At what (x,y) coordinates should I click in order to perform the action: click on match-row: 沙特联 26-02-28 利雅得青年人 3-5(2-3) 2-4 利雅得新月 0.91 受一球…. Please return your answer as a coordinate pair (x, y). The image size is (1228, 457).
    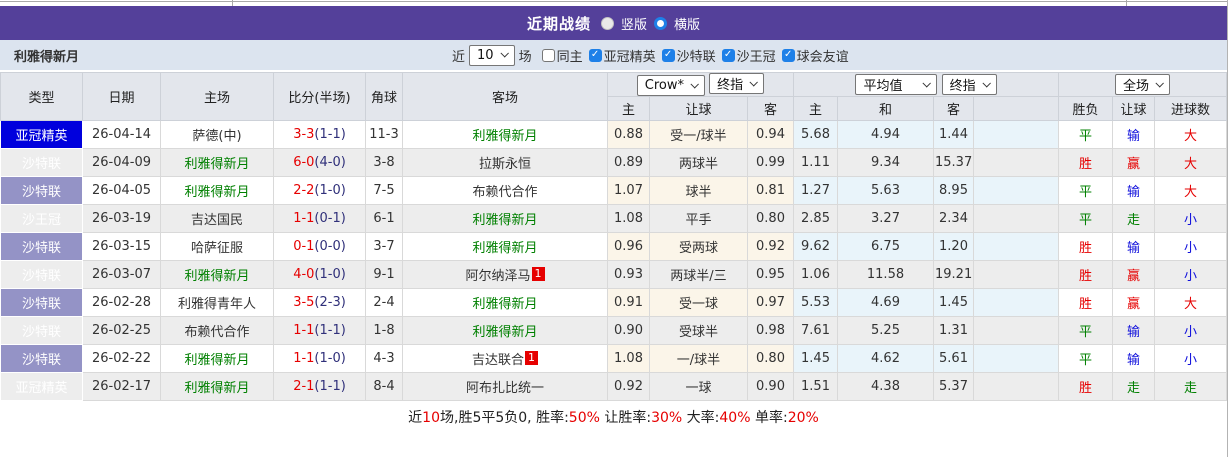
    Looking at the image, I should click on (613, 302).